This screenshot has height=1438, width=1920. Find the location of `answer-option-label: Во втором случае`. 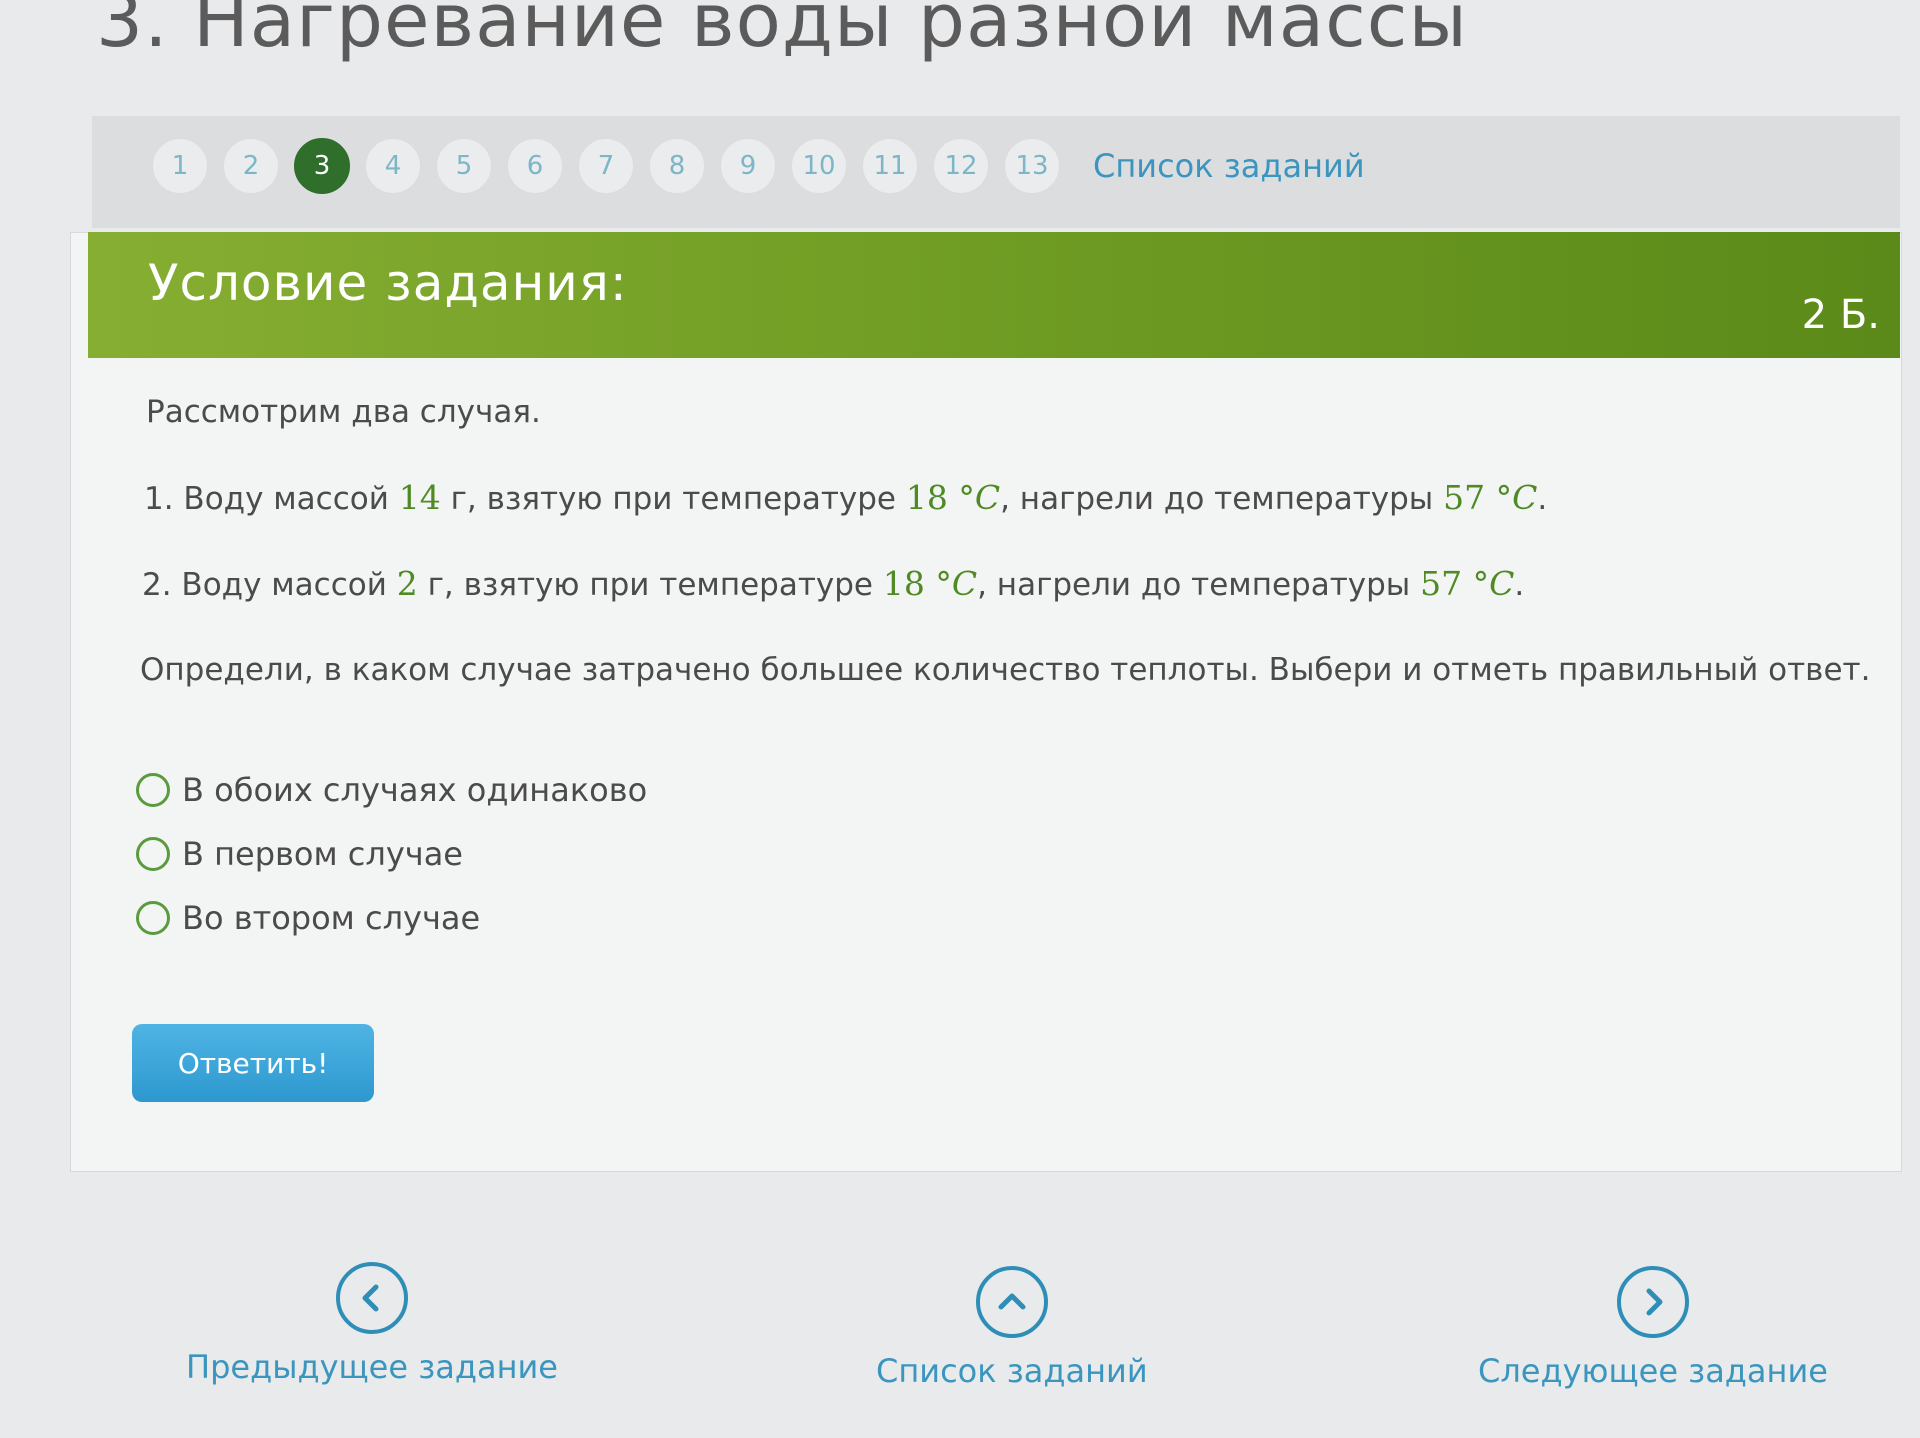

answer-option-label: Во втором случае is located at coordinates (331, 918).